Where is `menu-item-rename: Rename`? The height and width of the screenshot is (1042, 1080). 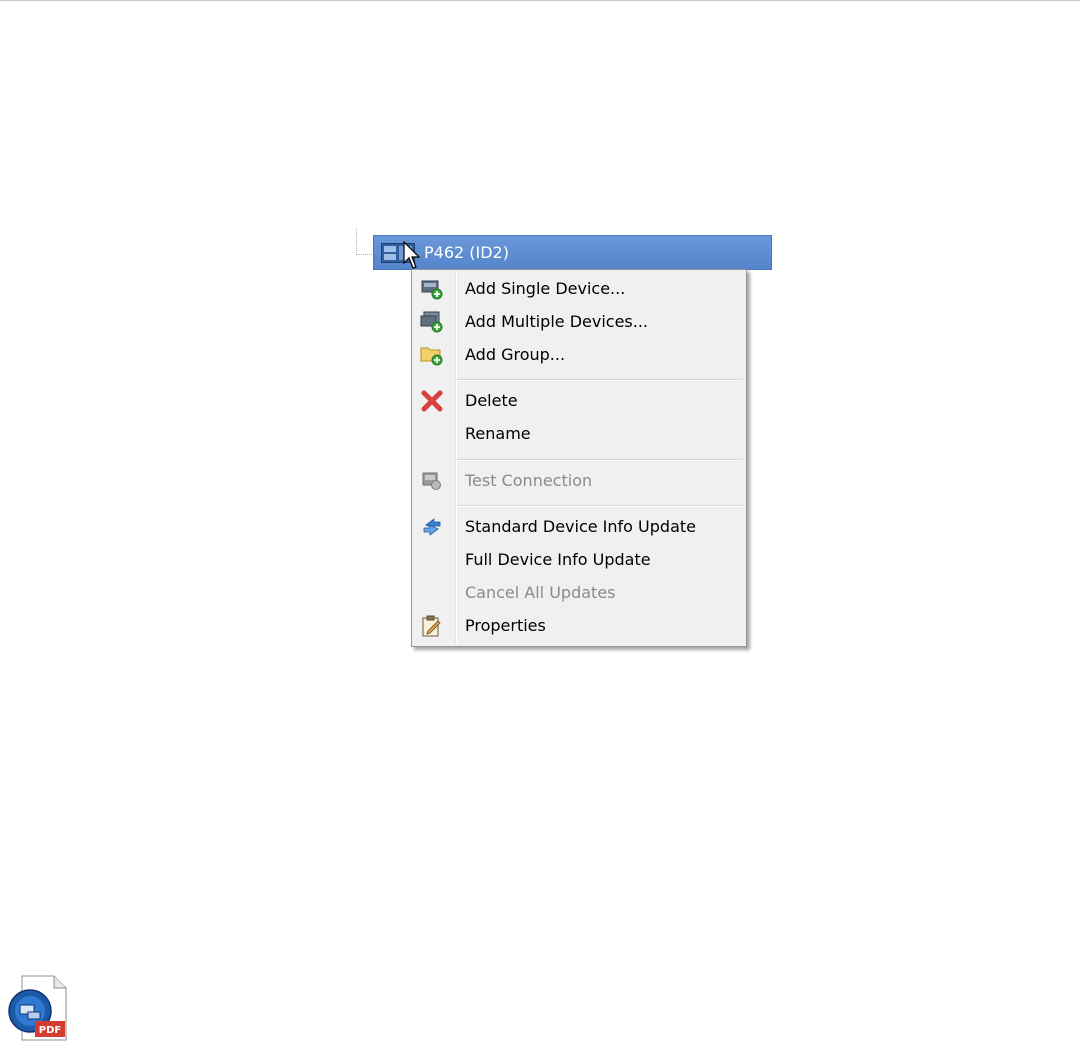 menu-item-rename: Rename is located at coordinates (579, 433).